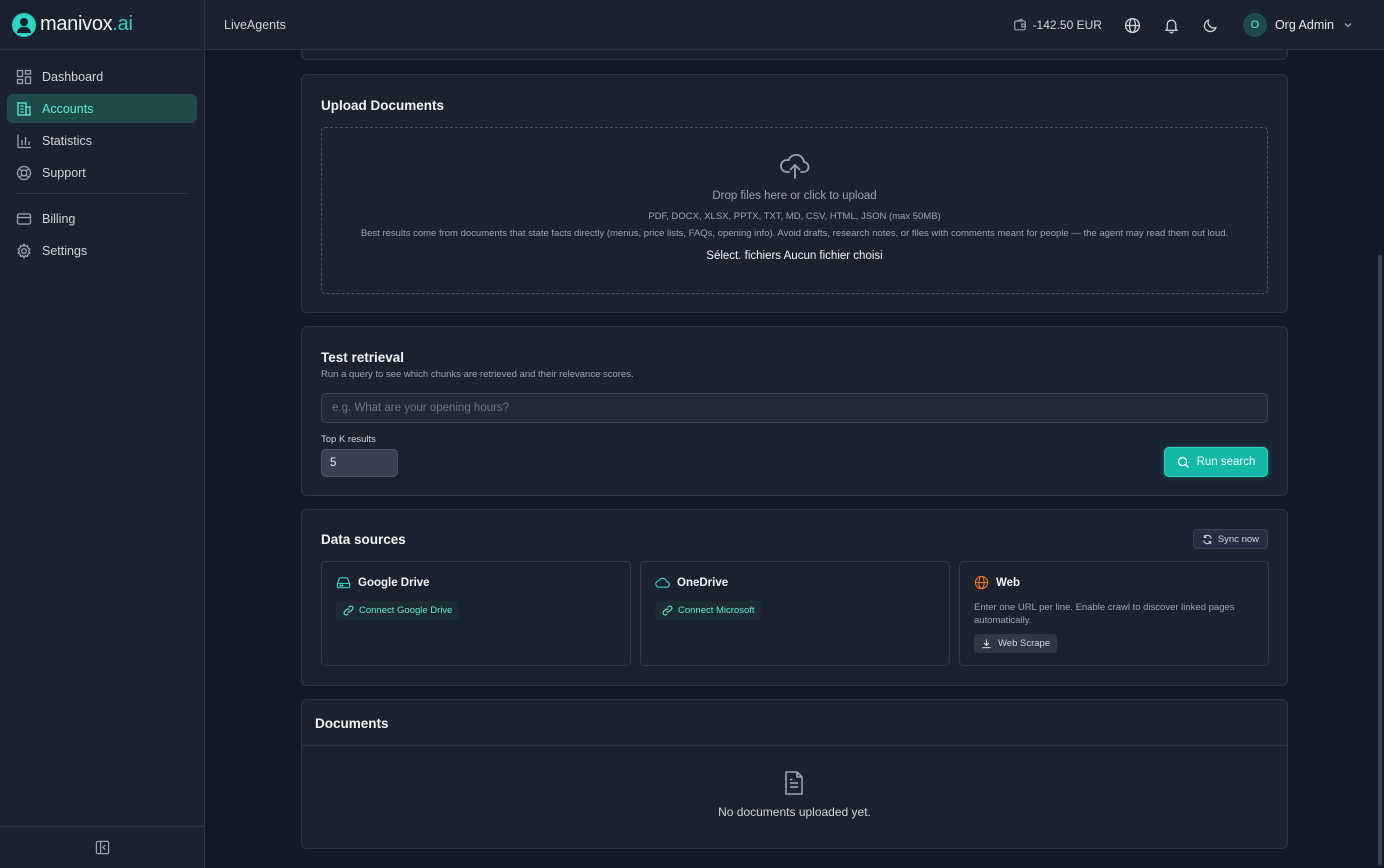 This screenshot has width=1384, height=868. Describe the element at coordinates (1024, 643) in the screenshot. I see `web-scrape-label: Web Scrape` at that location.